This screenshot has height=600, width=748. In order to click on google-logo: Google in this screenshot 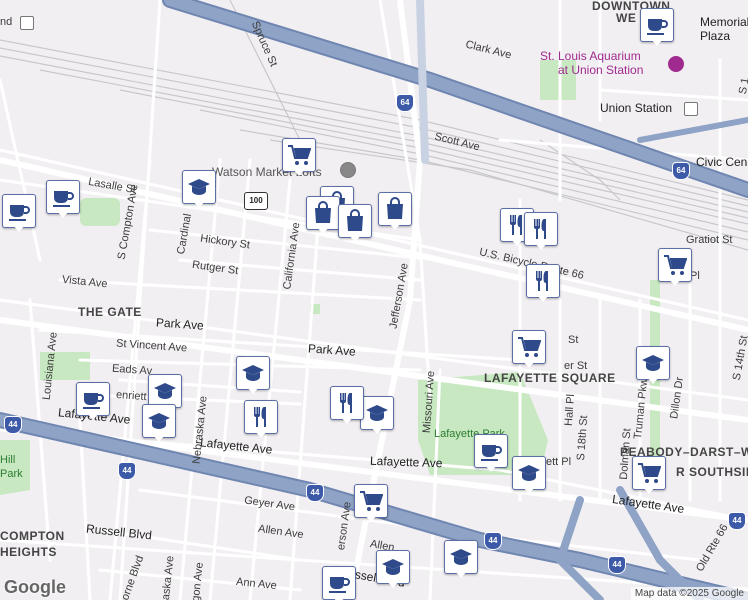, I will do `click(35, 587)`.